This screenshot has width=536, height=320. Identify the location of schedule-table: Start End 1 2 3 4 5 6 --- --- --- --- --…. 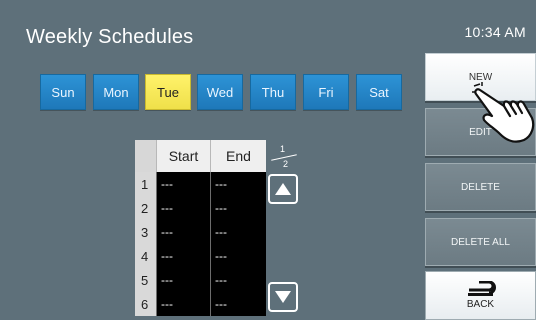
(200, 228).